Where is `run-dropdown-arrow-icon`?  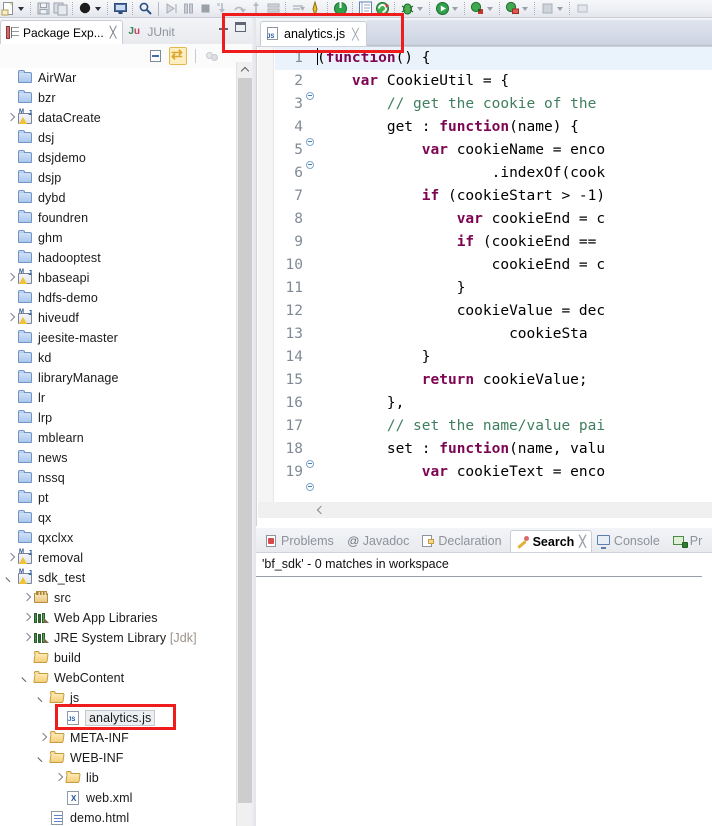 run-dropdown-arrow-icon is located at coordinates (455, 8).